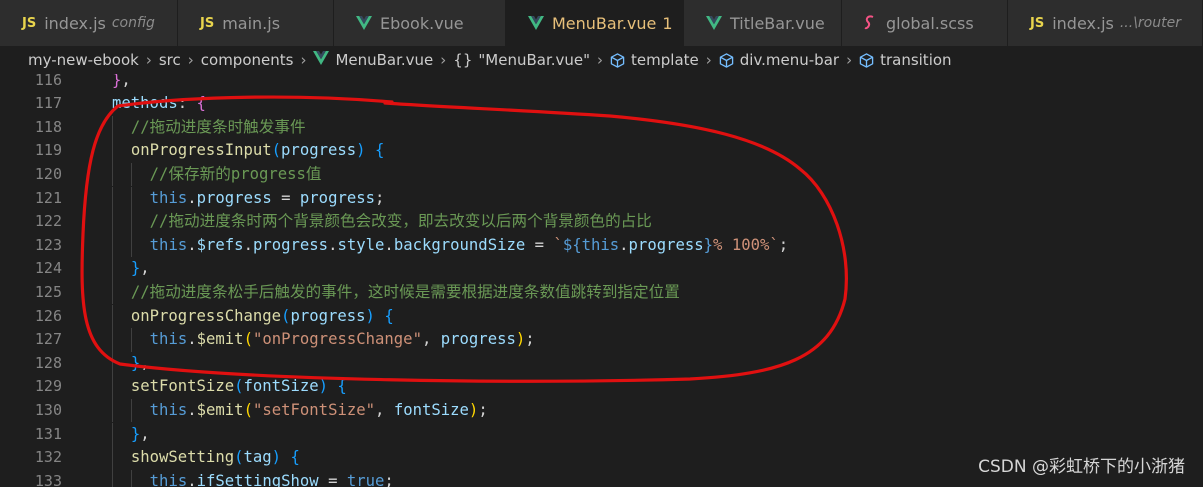 The height and width of the screenshot is (487, 1203). Describe the element at coordinates (89, 23) in the screenshot. I see `tab-0: JS index.js config` at that location.